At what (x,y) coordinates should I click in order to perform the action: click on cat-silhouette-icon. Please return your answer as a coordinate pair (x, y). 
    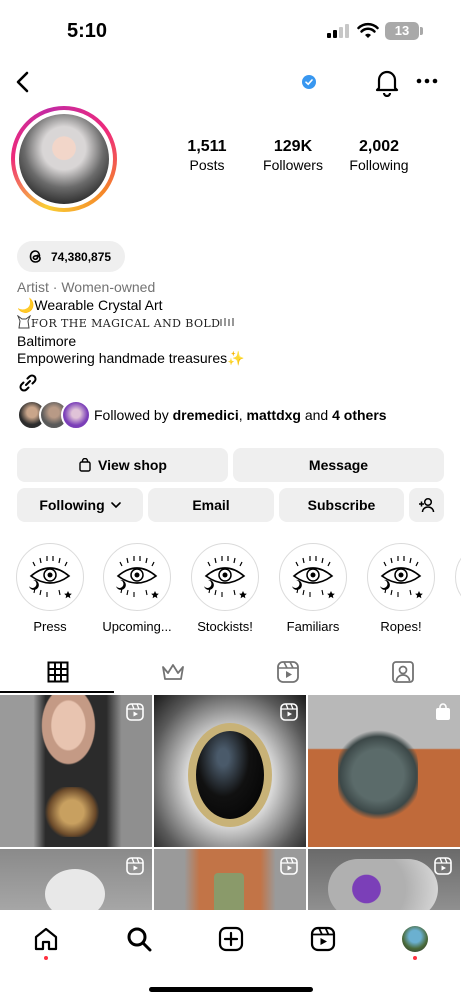
    Looking at the image, I should click on (24, 321).